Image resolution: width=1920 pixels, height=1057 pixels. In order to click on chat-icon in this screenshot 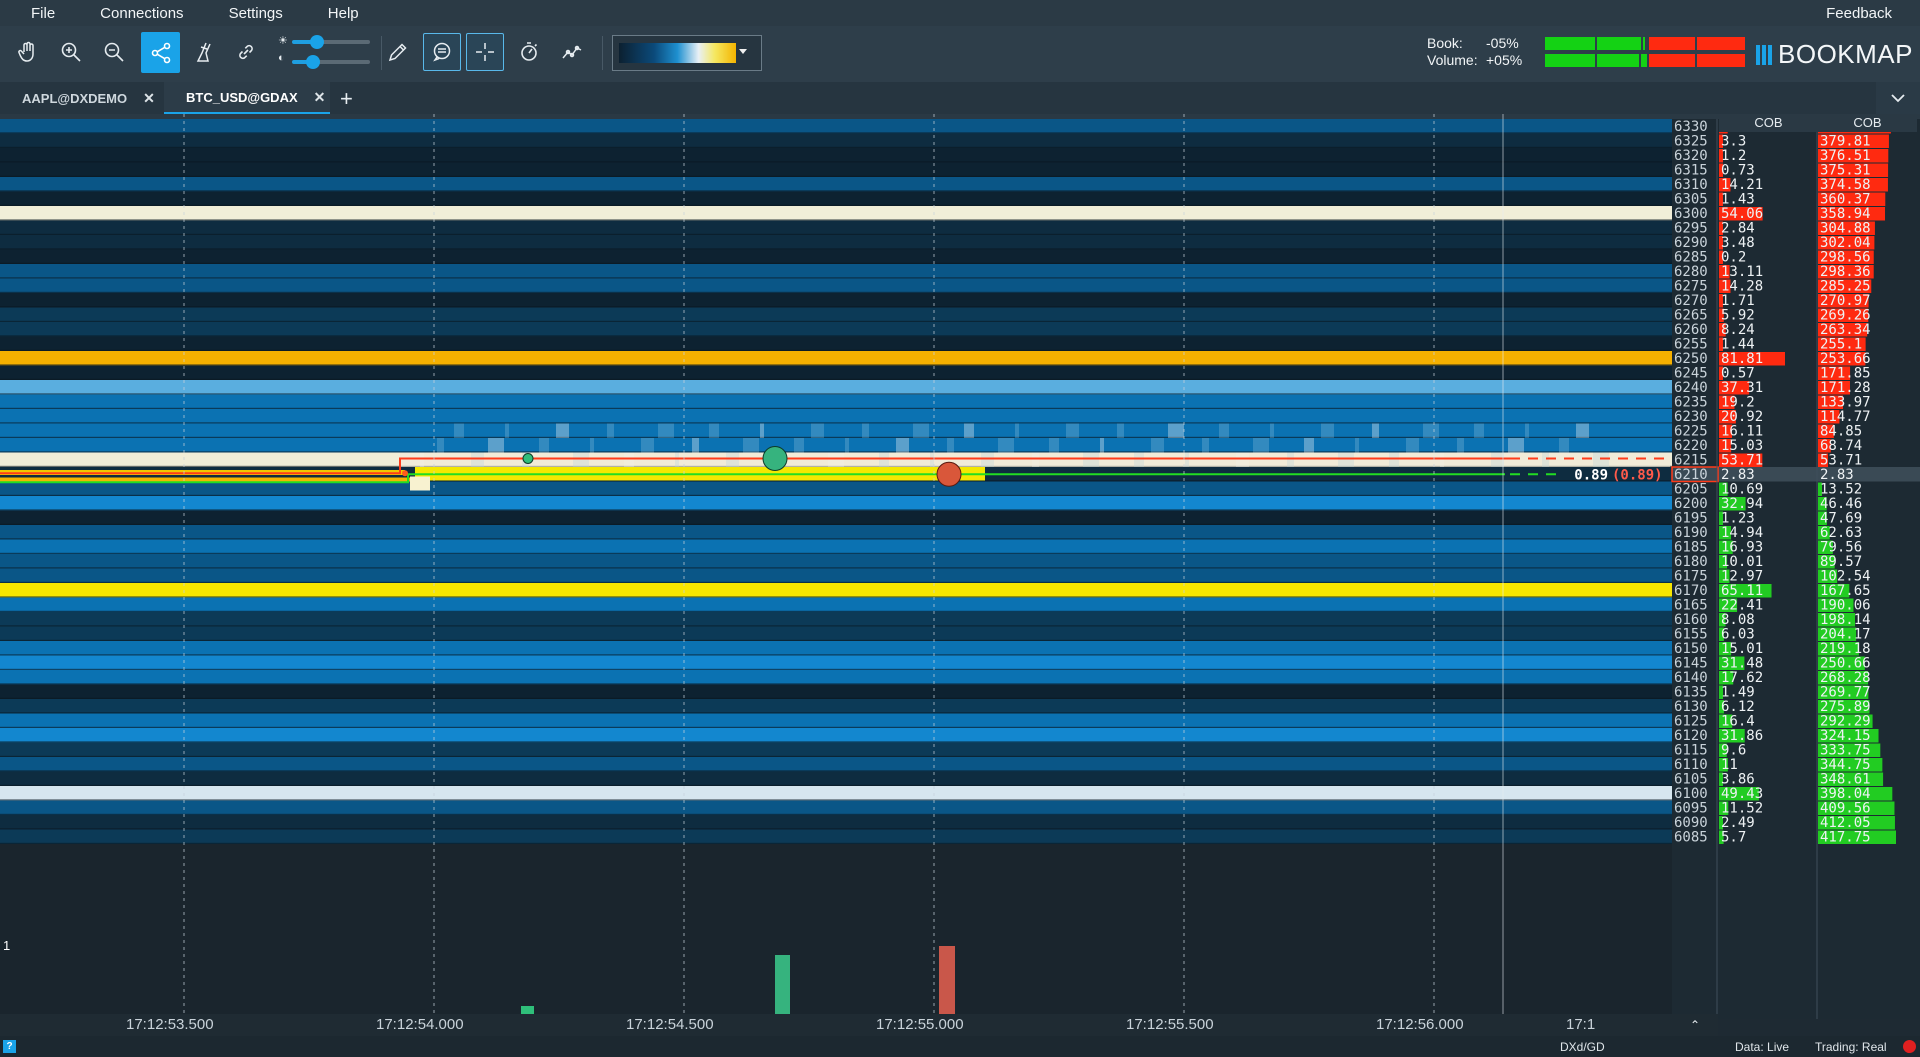, I will do `click(442, 52)`.